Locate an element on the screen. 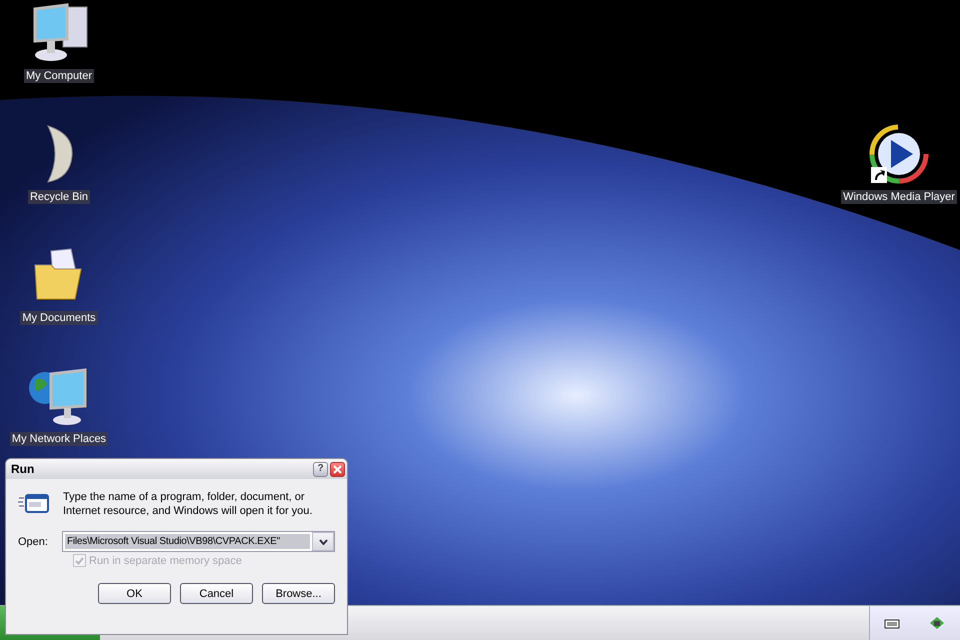 This screenshot has width=960, height=640. close-button is located at coordinates (337, 469).